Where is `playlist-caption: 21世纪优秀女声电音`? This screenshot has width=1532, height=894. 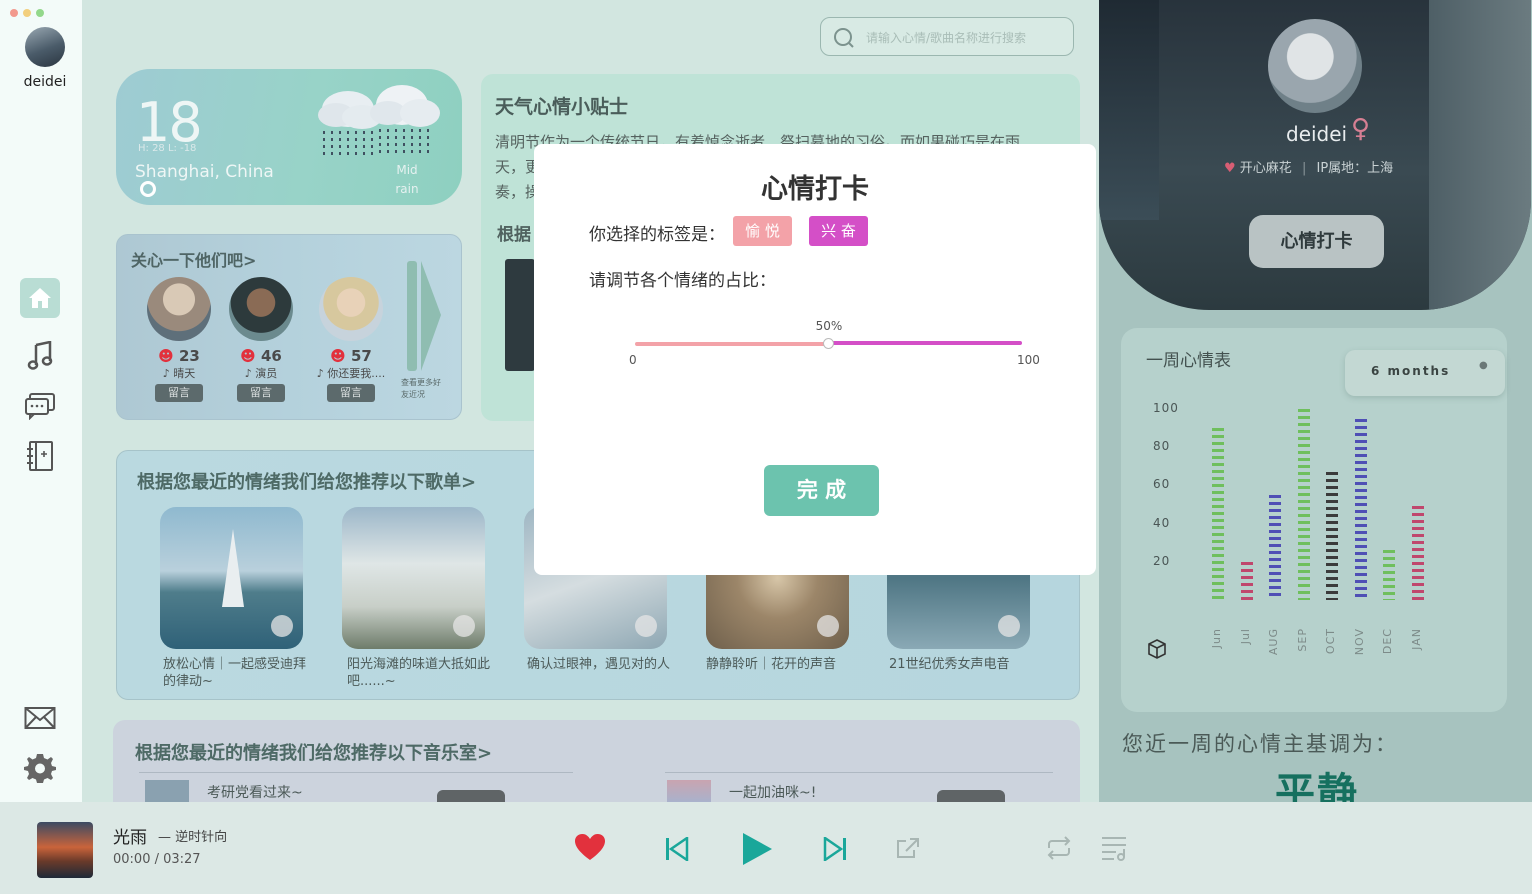
playlist-caption: 21世纪优秀女声电音 is located at coordinates (969, 664).